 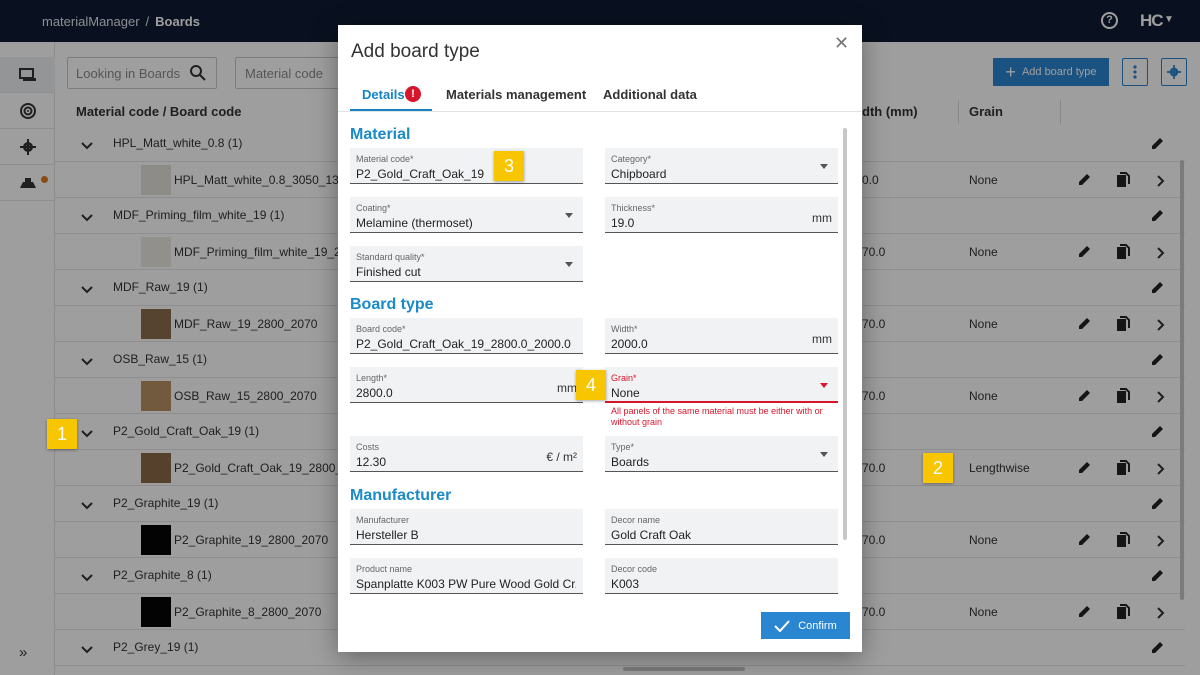 What do you see at coordinates (466, 527) in the screenshot?
I see `manufacturer-field: Manufacturer Hersteller B` at bounding box center [466, 527].